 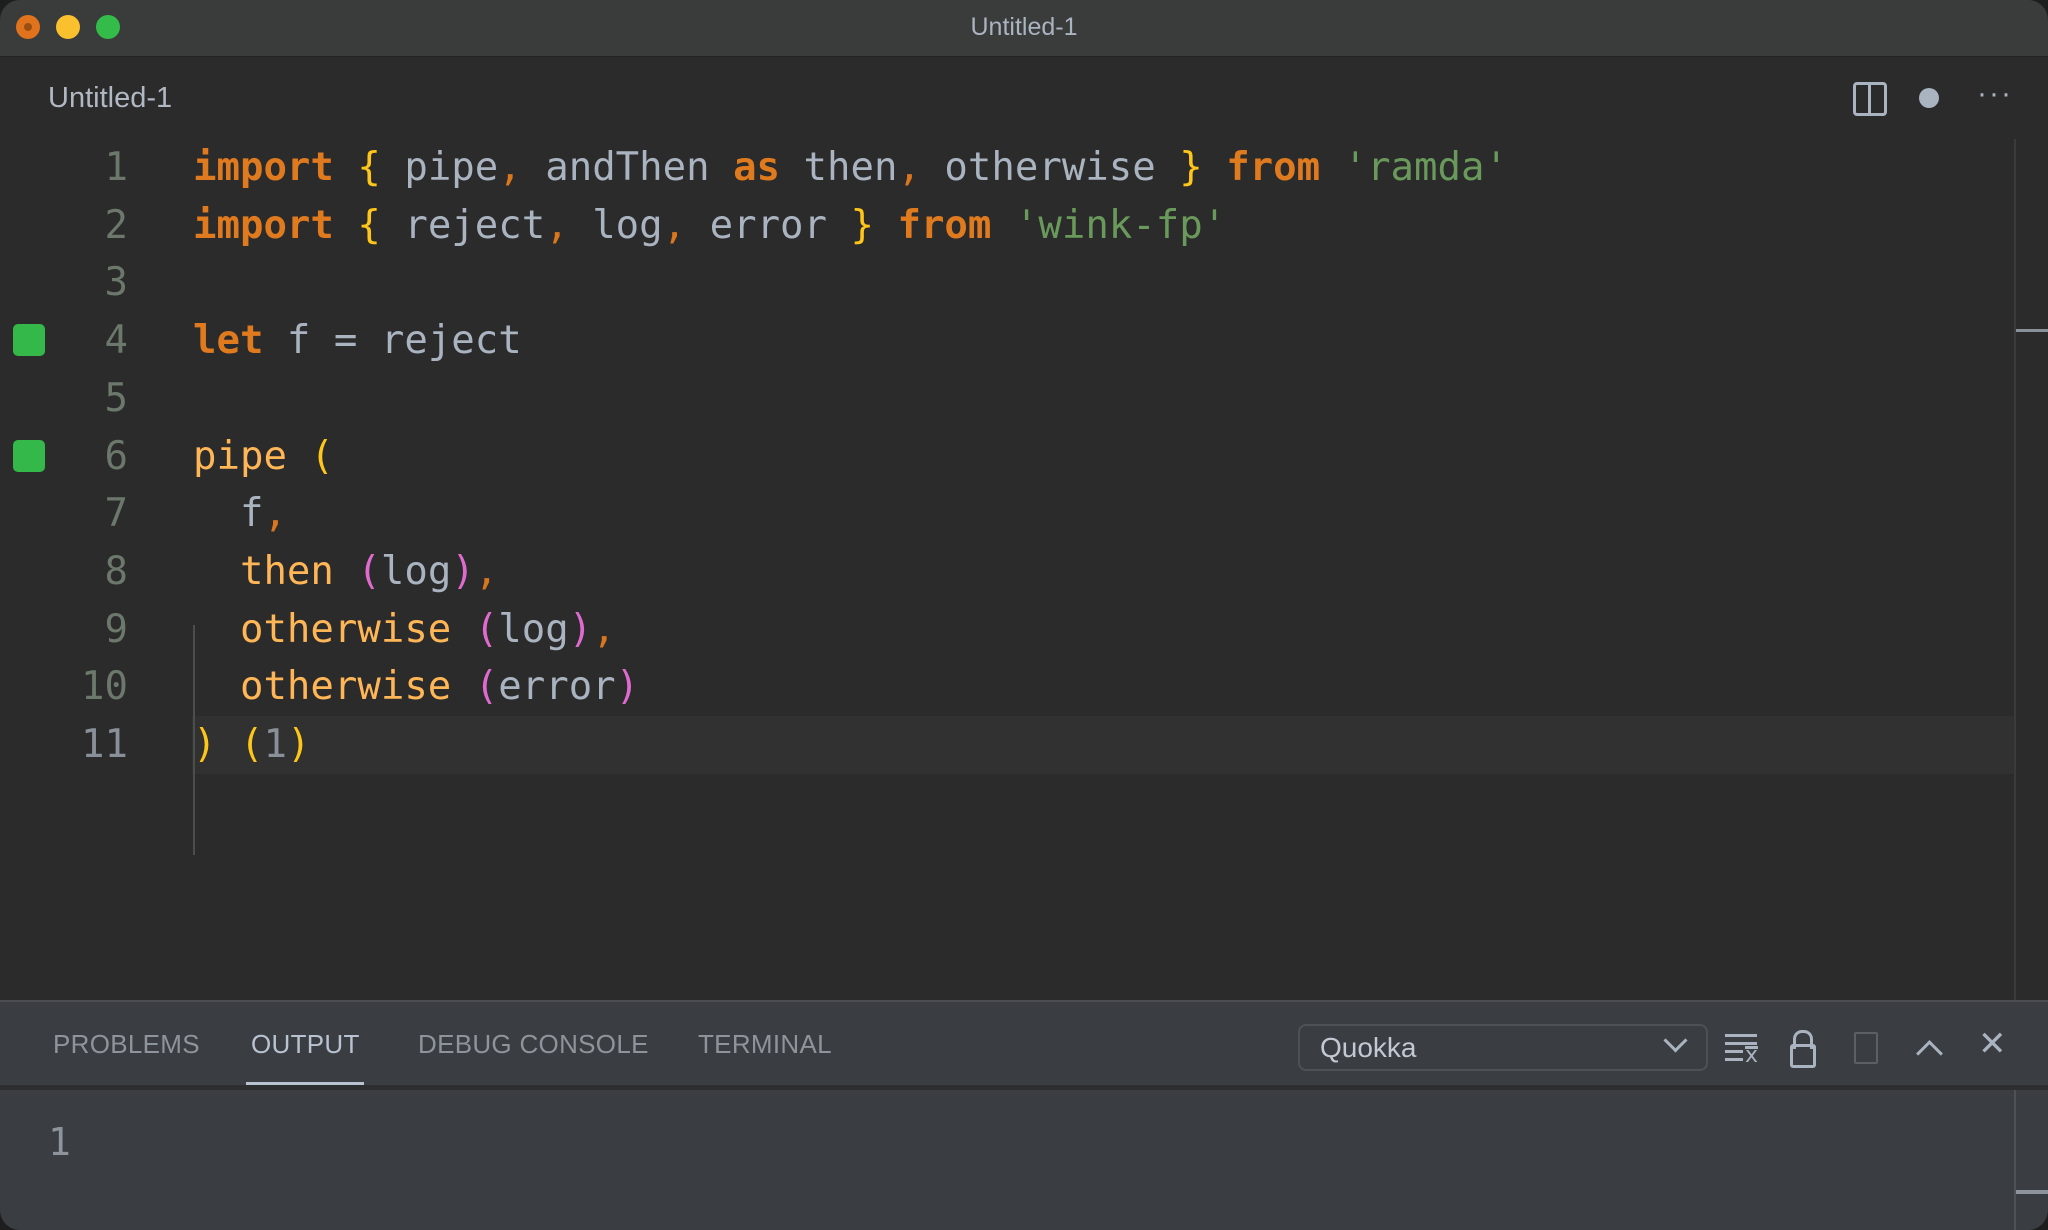 I want to click on code-token: }, so click(x=862, y=225).